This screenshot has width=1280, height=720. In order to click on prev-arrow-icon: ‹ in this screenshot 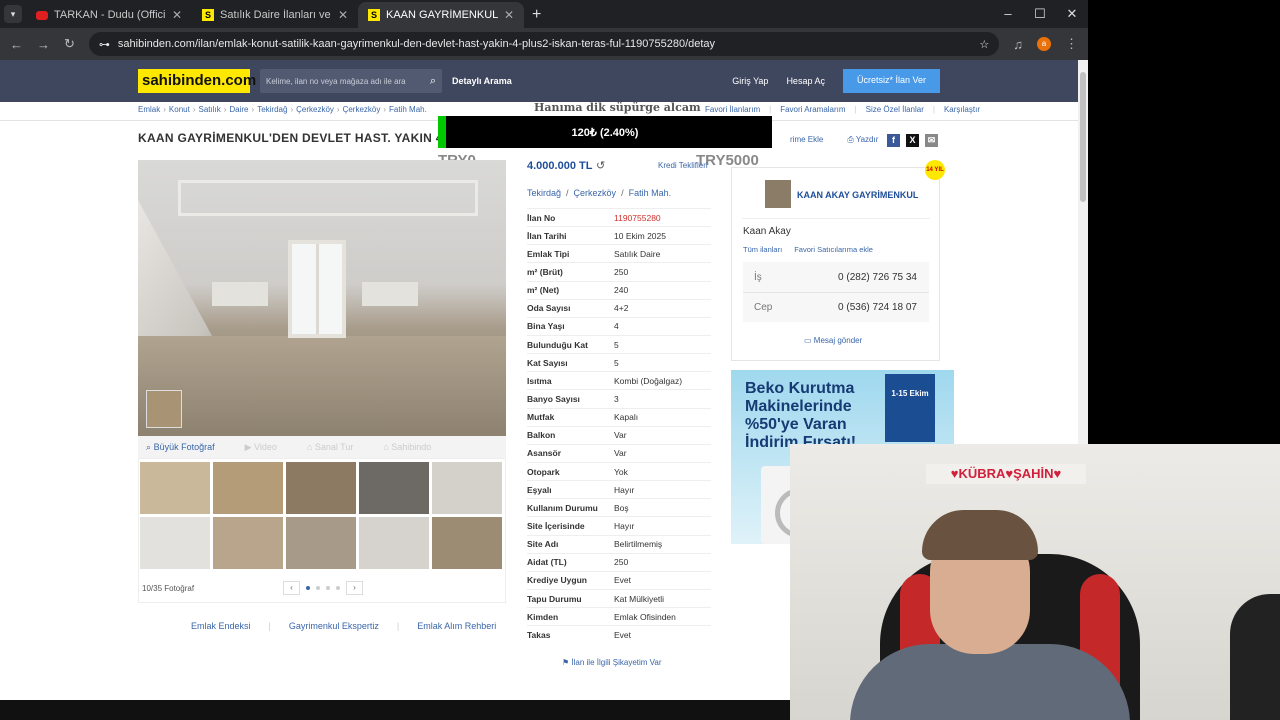, I will do `click(291, 588)`.